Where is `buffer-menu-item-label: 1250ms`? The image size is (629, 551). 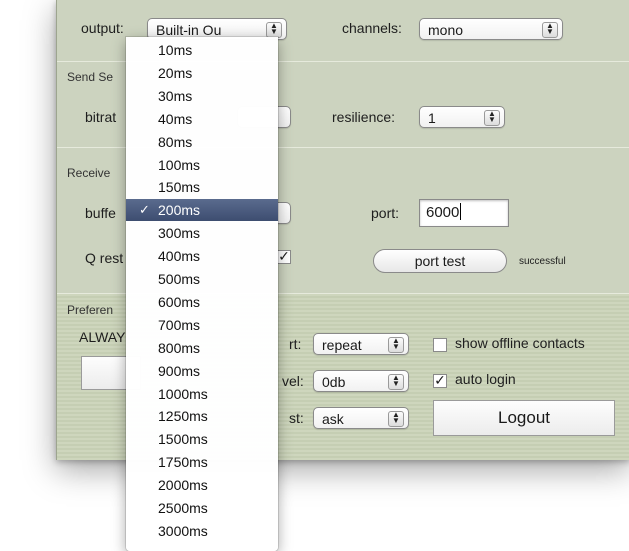
buffer-menu-item-label: 1250ms is located at coordinates (183, 416).